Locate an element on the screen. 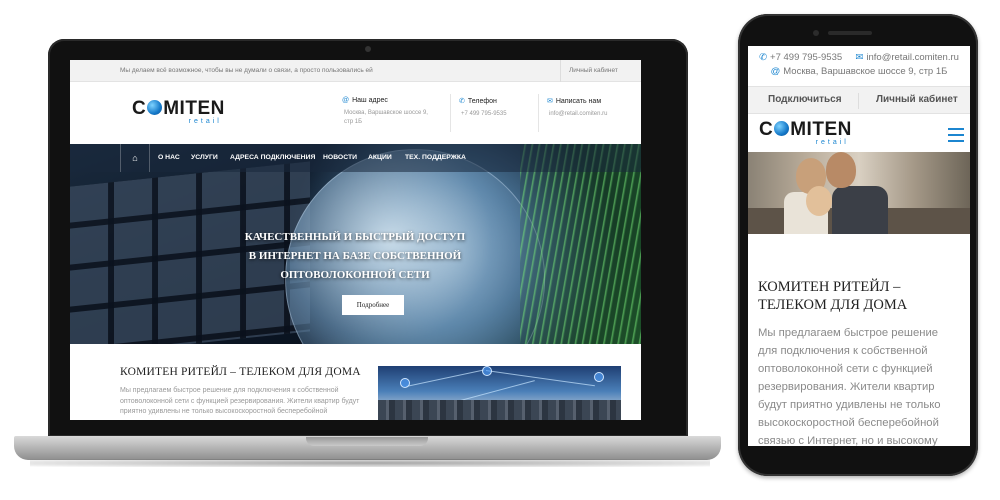 This screenshot has width=1000, height=500. contact-email: ✉ Написать нам info@retail.comiten.ru is located at coordinates (572, 113).